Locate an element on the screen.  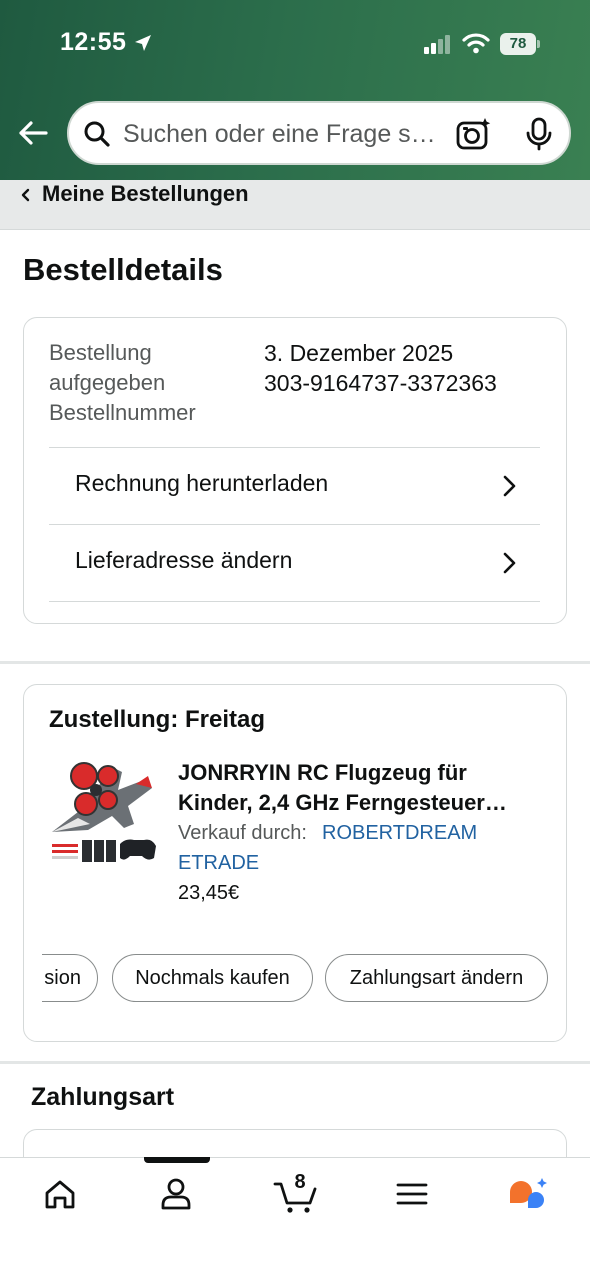
order-date-label-line2: aufgegeben is located at coordinates (107, 382).